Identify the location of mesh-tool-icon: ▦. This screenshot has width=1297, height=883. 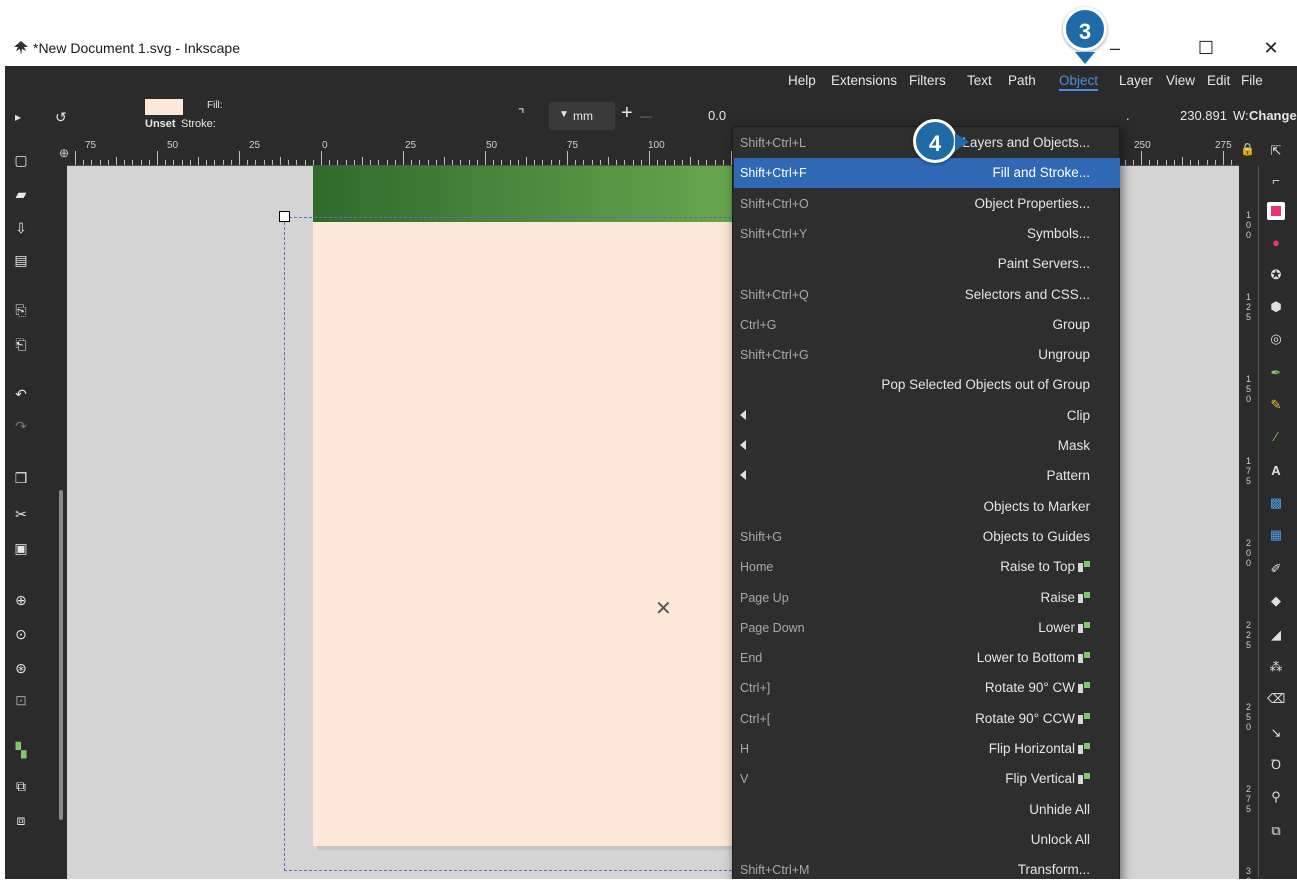
(1276, 535).